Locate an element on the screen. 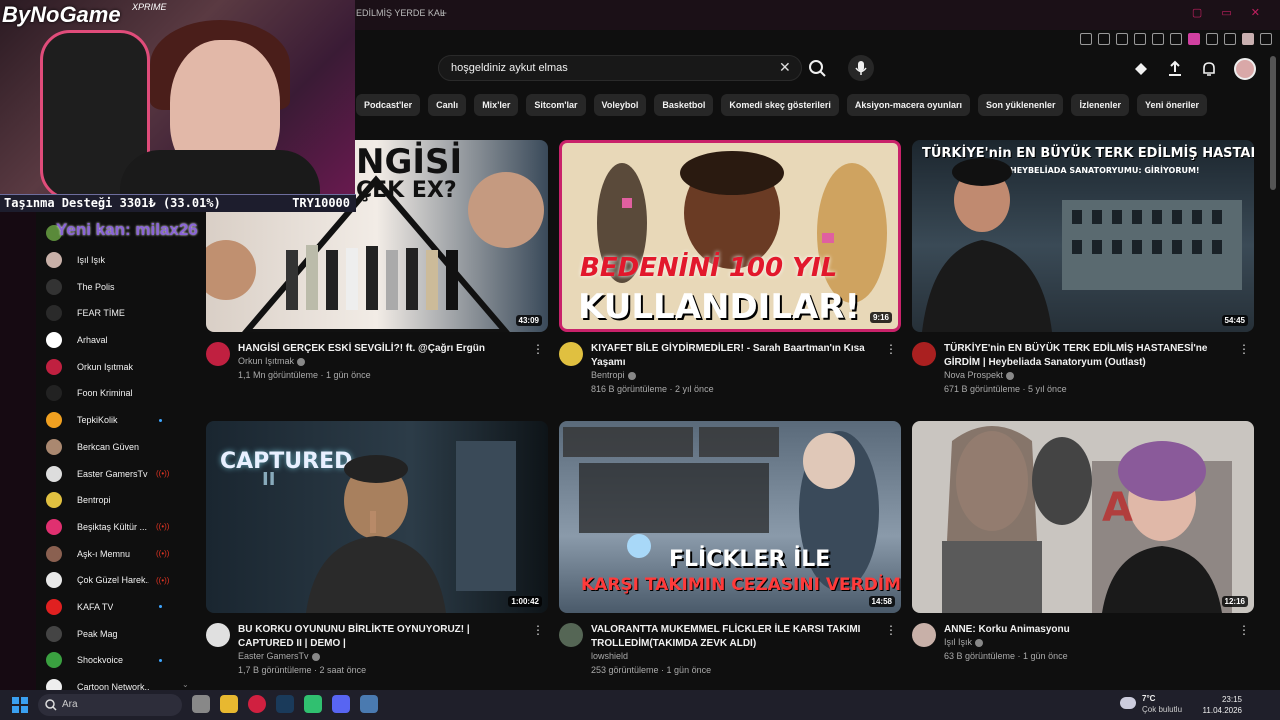 Image resolution: width=1280 pixels, height=720 pixels. heart-icon is located at coordinates (1176, 39).